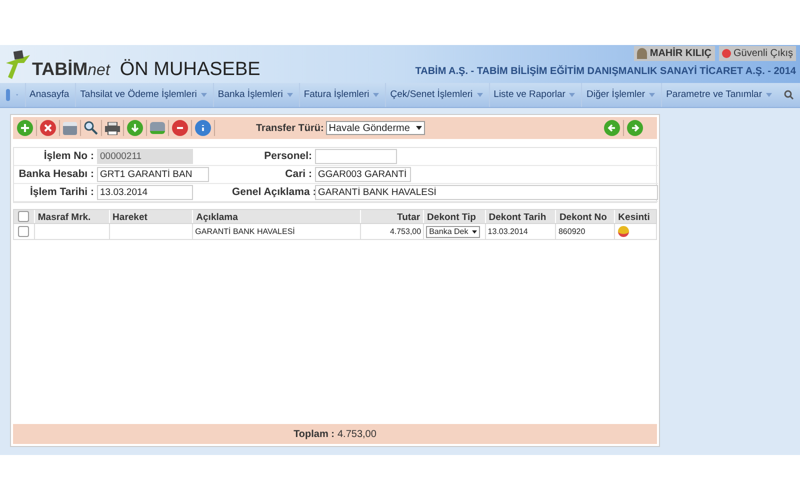 The width and height of the screenshot is (800, 500). What do you see at coordinates (363, 174) in the screenshot?
I see `text-field: GGAR003 GARANTİ` at bounding box center [363, 174].